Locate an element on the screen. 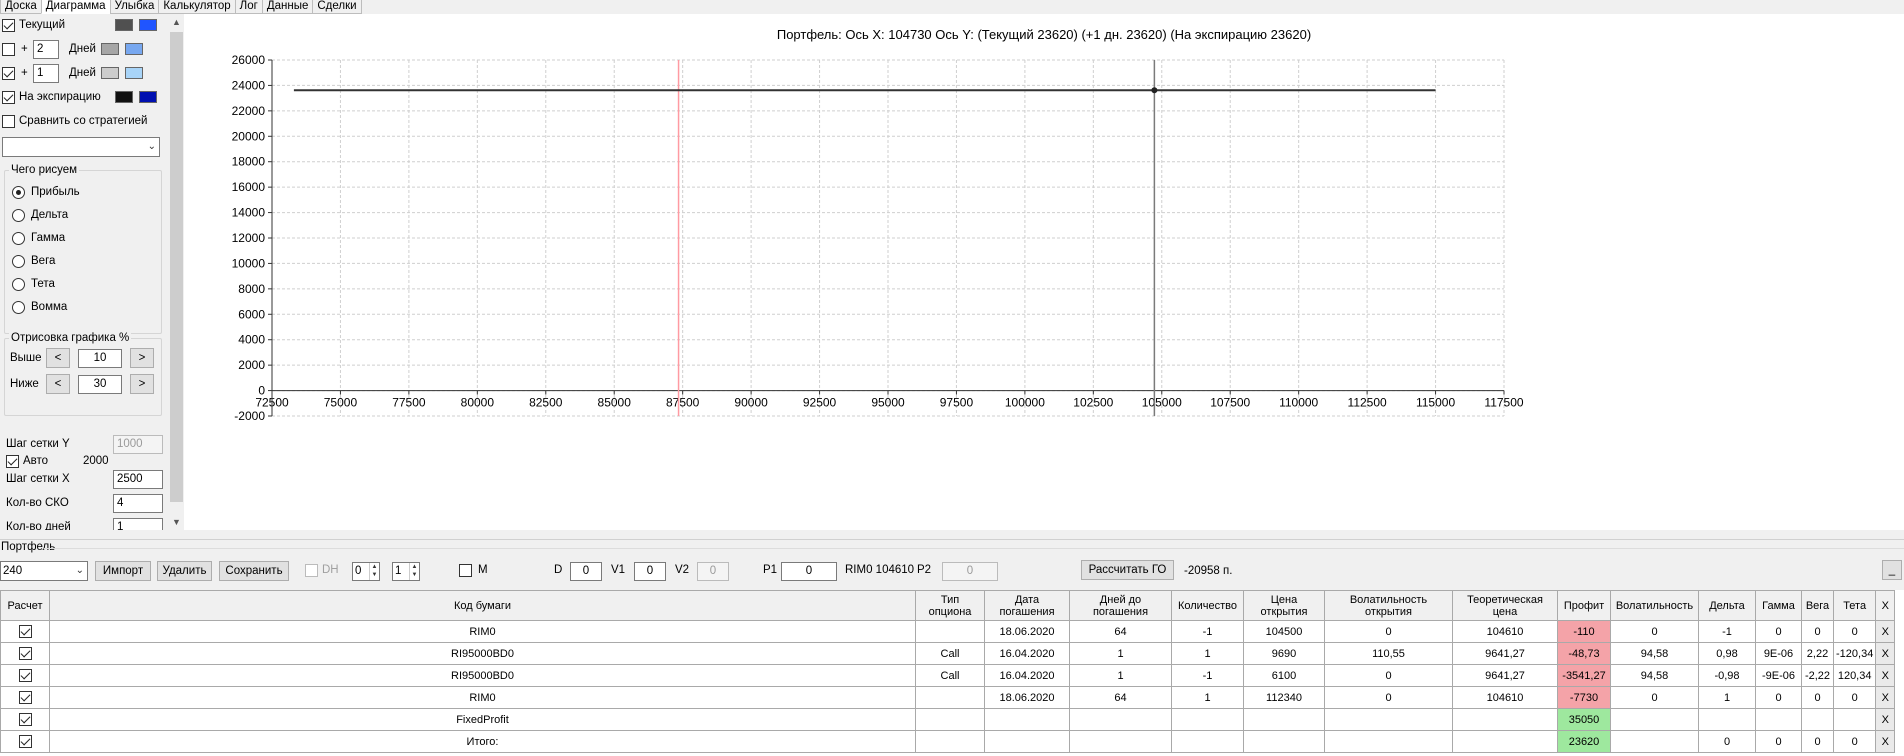 The width and height of the screenshot is (1904, 756). table-row: FixedProfit 35050 X is located at coordinates (948, 719).